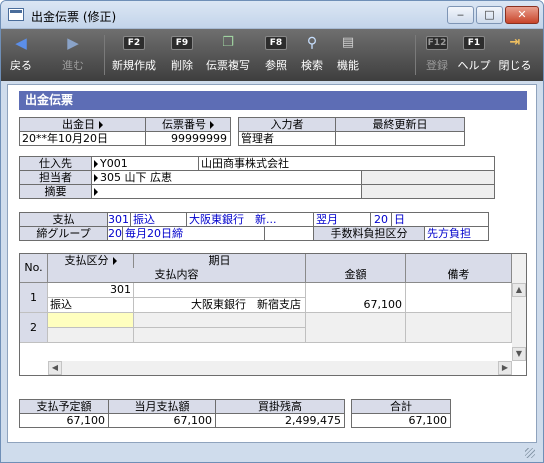 Image resolution: width=544 pixels, height=463 pixels. I want to click on close-window-button: ✕, so click(522, 15).